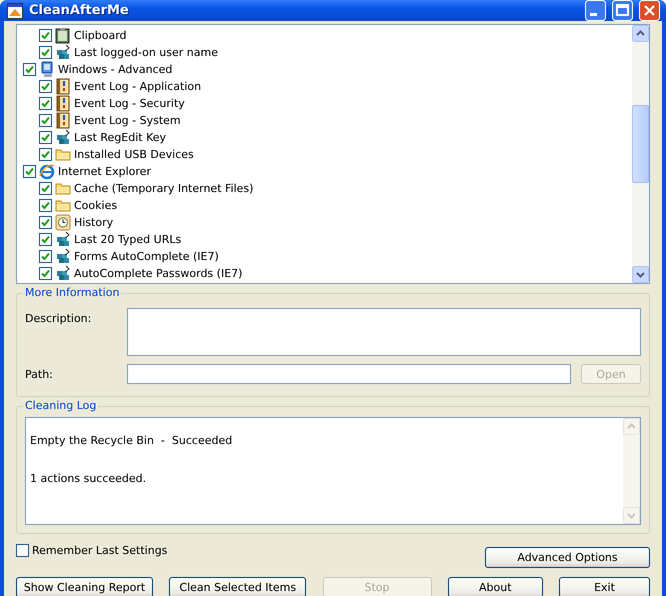 Image resolution: width=666 pixels, height=596 pixels. Describe the element at coordinates (104, 171) in the screenshot. I see `tree-item: Internet Explorer` at that location.